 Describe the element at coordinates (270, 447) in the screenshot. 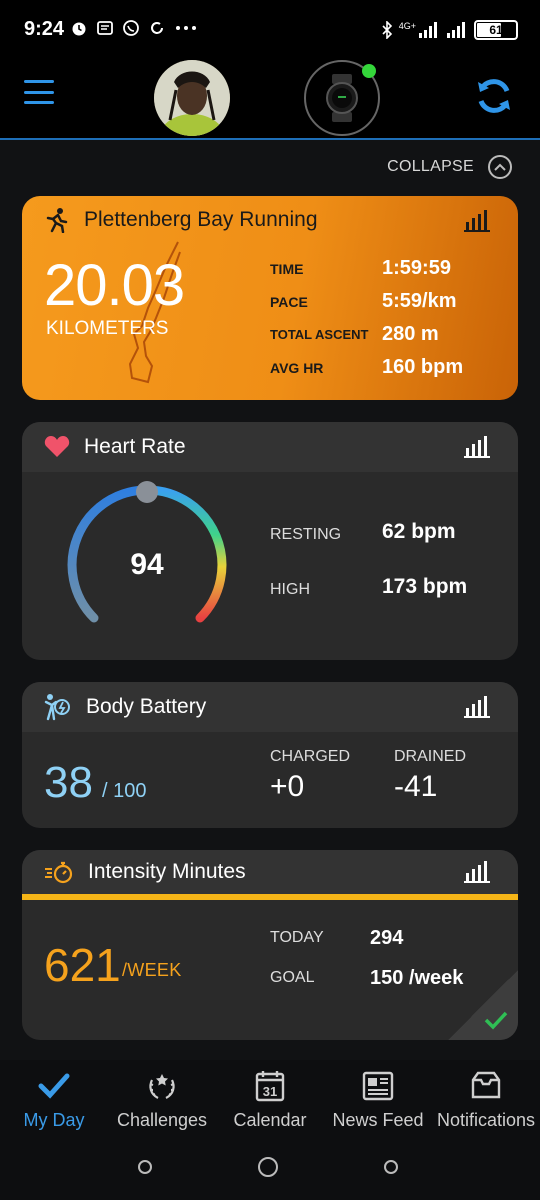

I see `heart-rate-header: Heart Rate` at that location.